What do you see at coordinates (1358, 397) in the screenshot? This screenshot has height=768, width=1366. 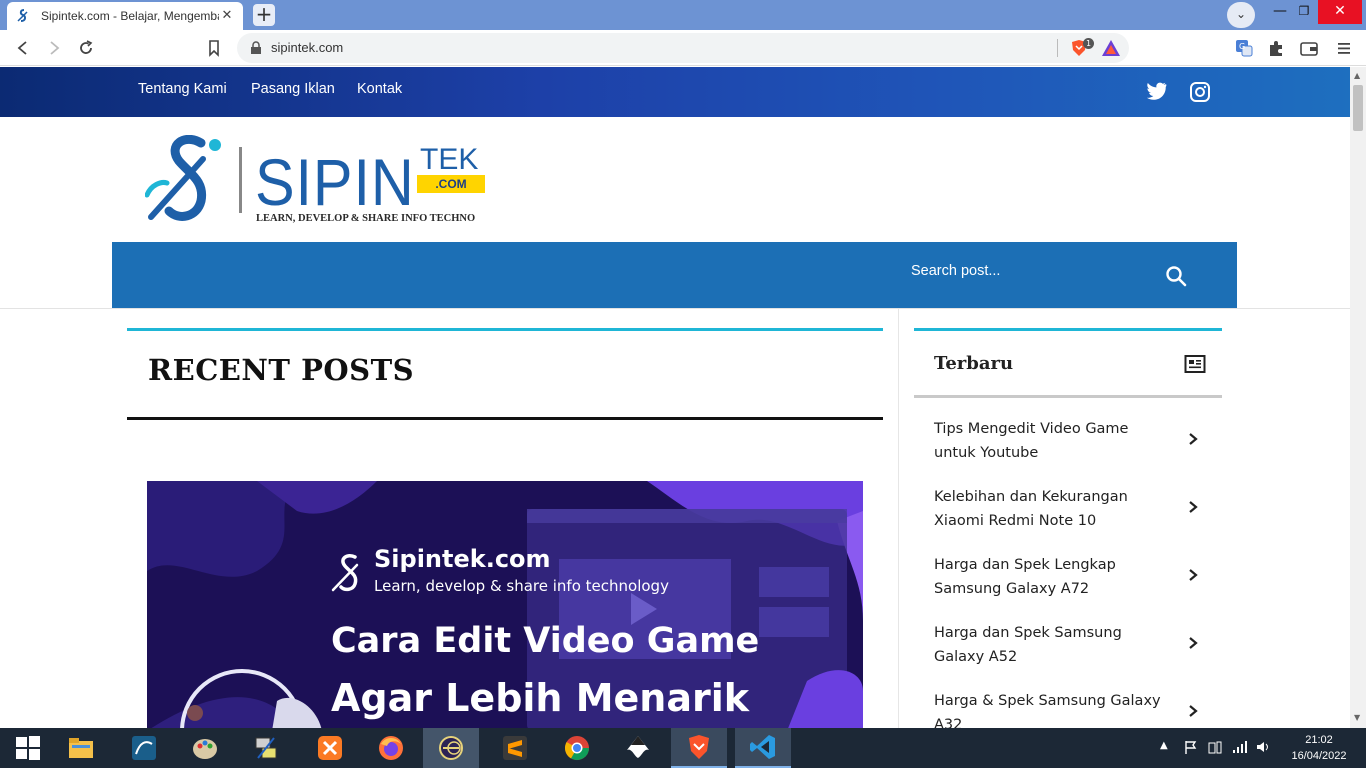 I see `page-scrollbar: ▲ ▼` at bounding box center [1358, 397].